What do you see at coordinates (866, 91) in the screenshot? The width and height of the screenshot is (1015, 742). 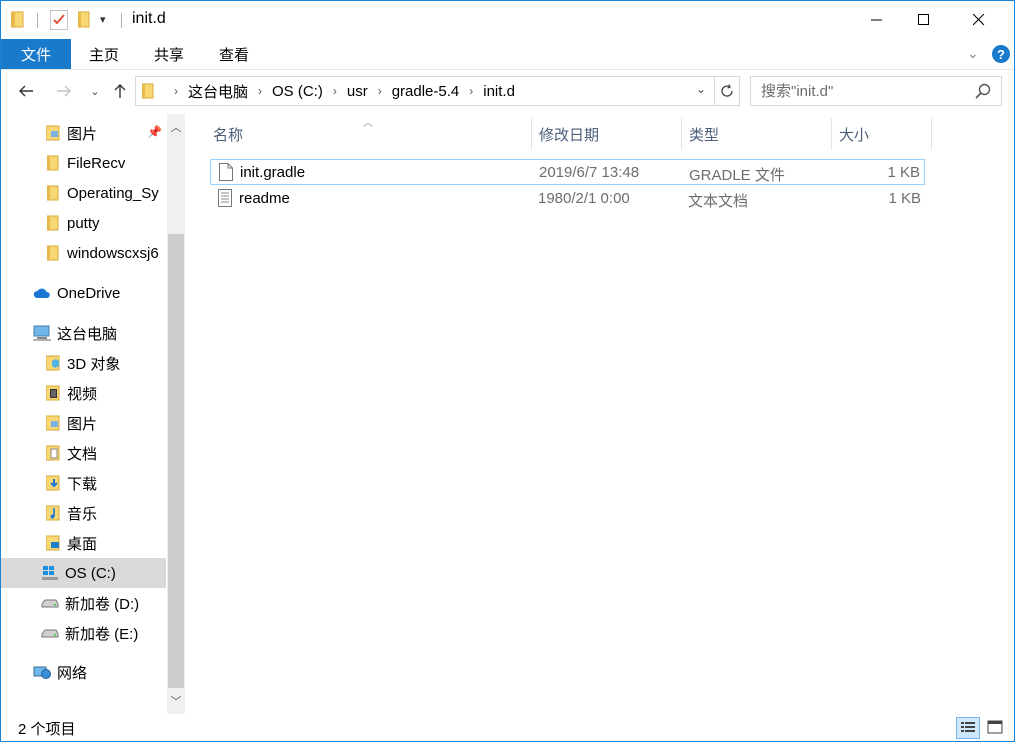 I see `search-input` at bounding box center [866, 91].